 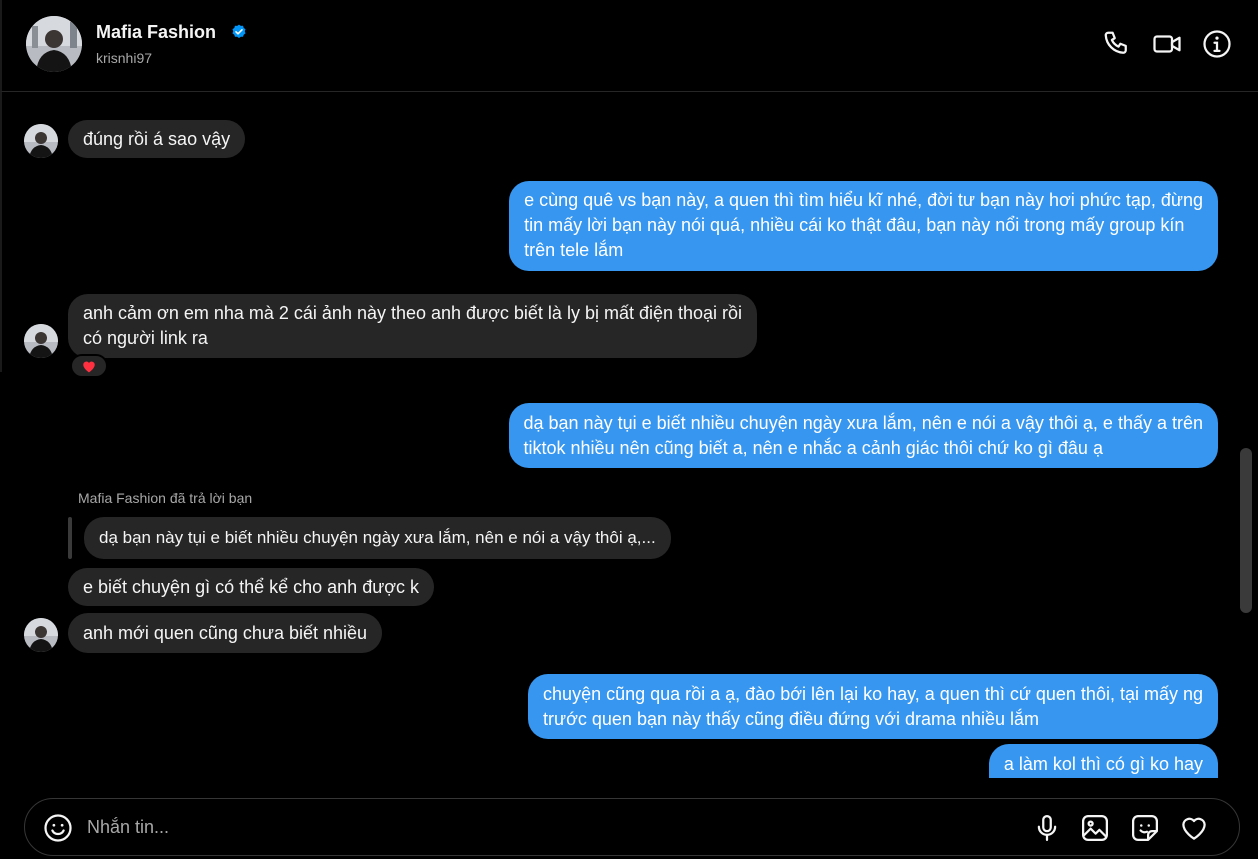 I want to click on image-icon, so click(x=1095, y=828).